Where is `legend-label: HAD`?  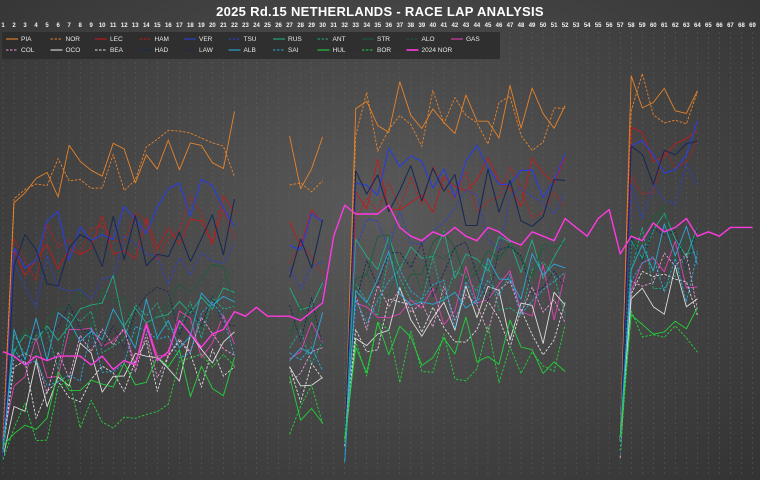 legend-label: HAD is located at coordinates (162, 50).